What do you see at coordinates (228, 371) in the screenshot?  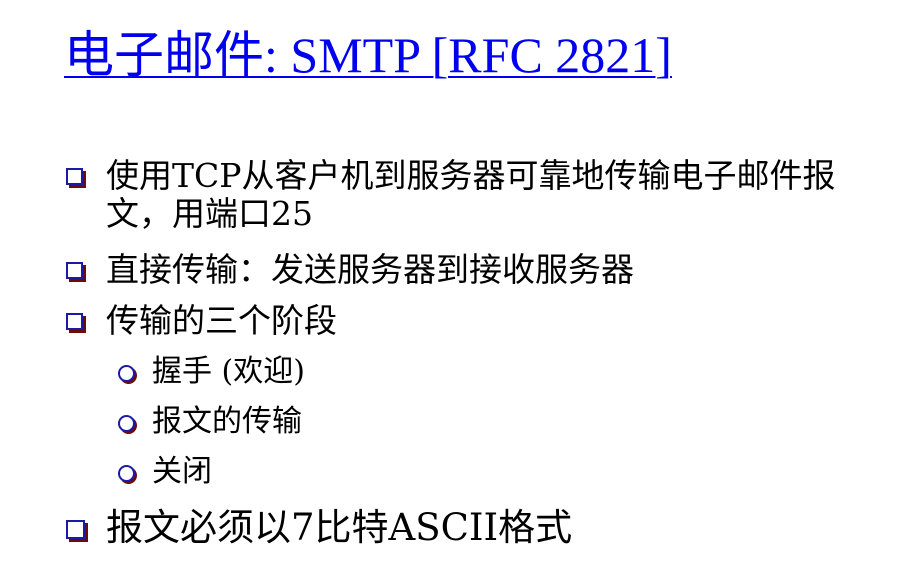 I see `sub-bullet-text-1: 握手 (欢迎)` at bounding box center [228, 371].